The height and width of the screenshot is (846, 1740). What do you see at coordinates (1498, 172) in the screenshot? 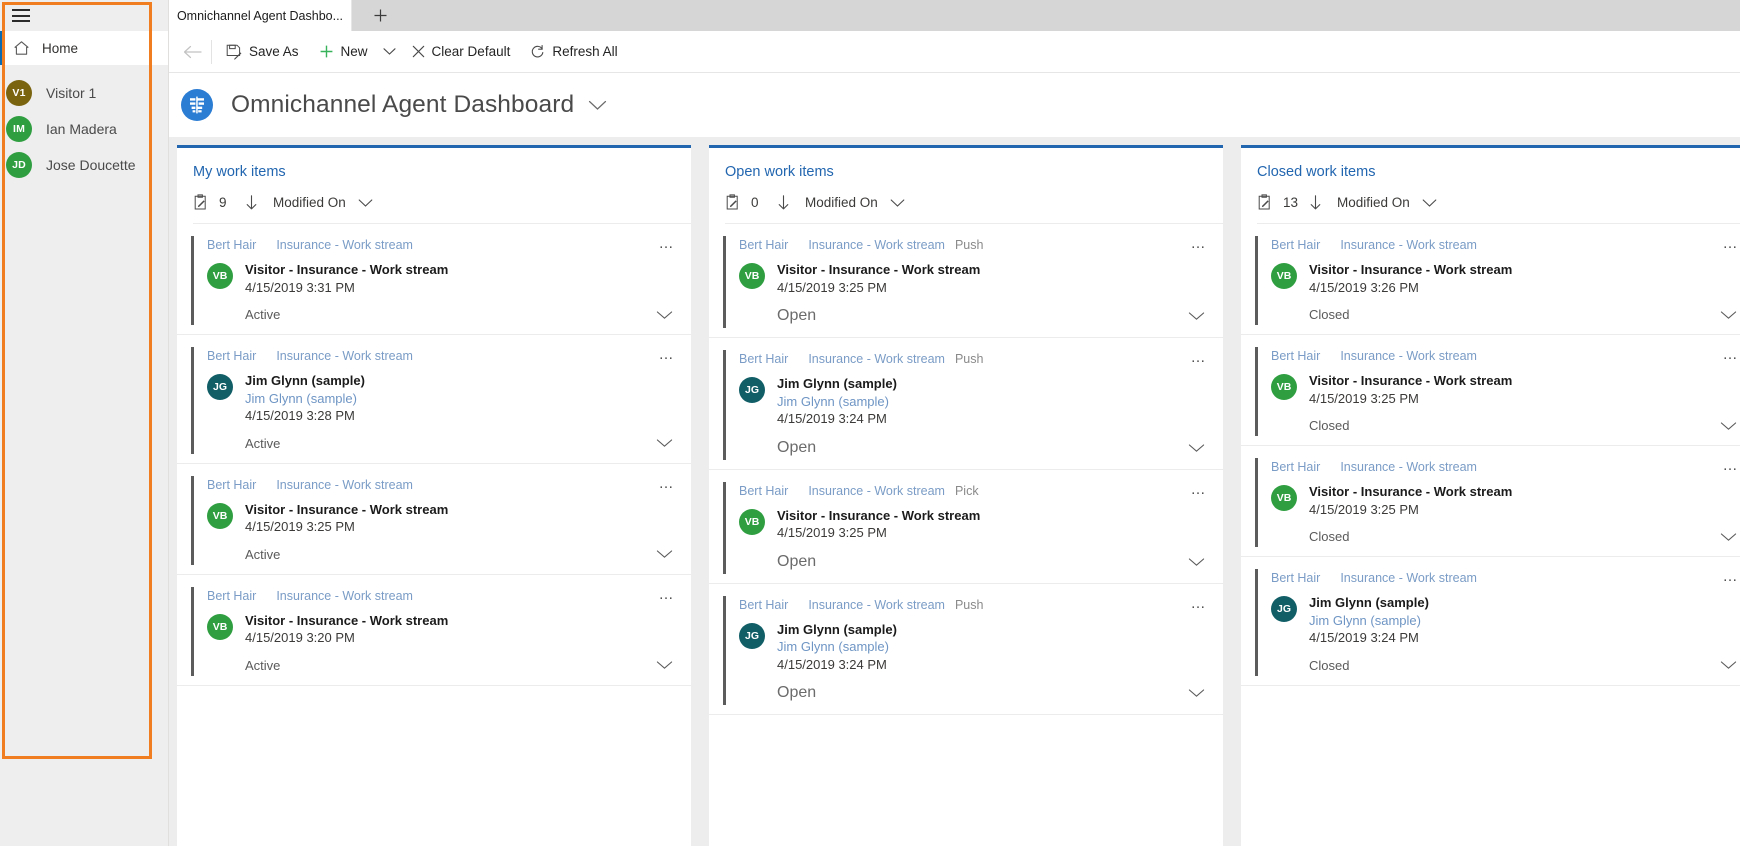
I see `stream-title: Closed work items` at bounding box center [1498, 172].